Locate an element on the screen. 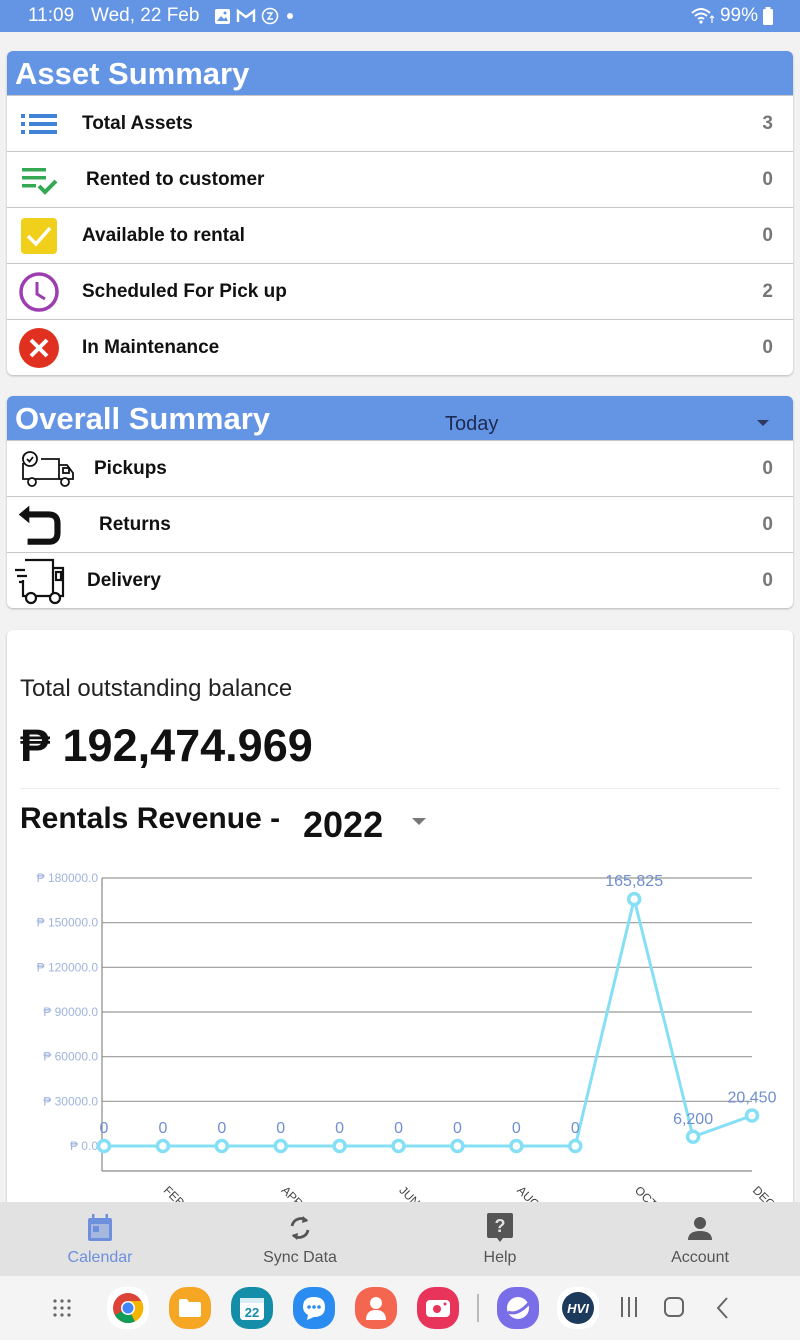 Image resolution: width=800 pixels, height=1340 pixels. divider is located at coordinates (400, 788).